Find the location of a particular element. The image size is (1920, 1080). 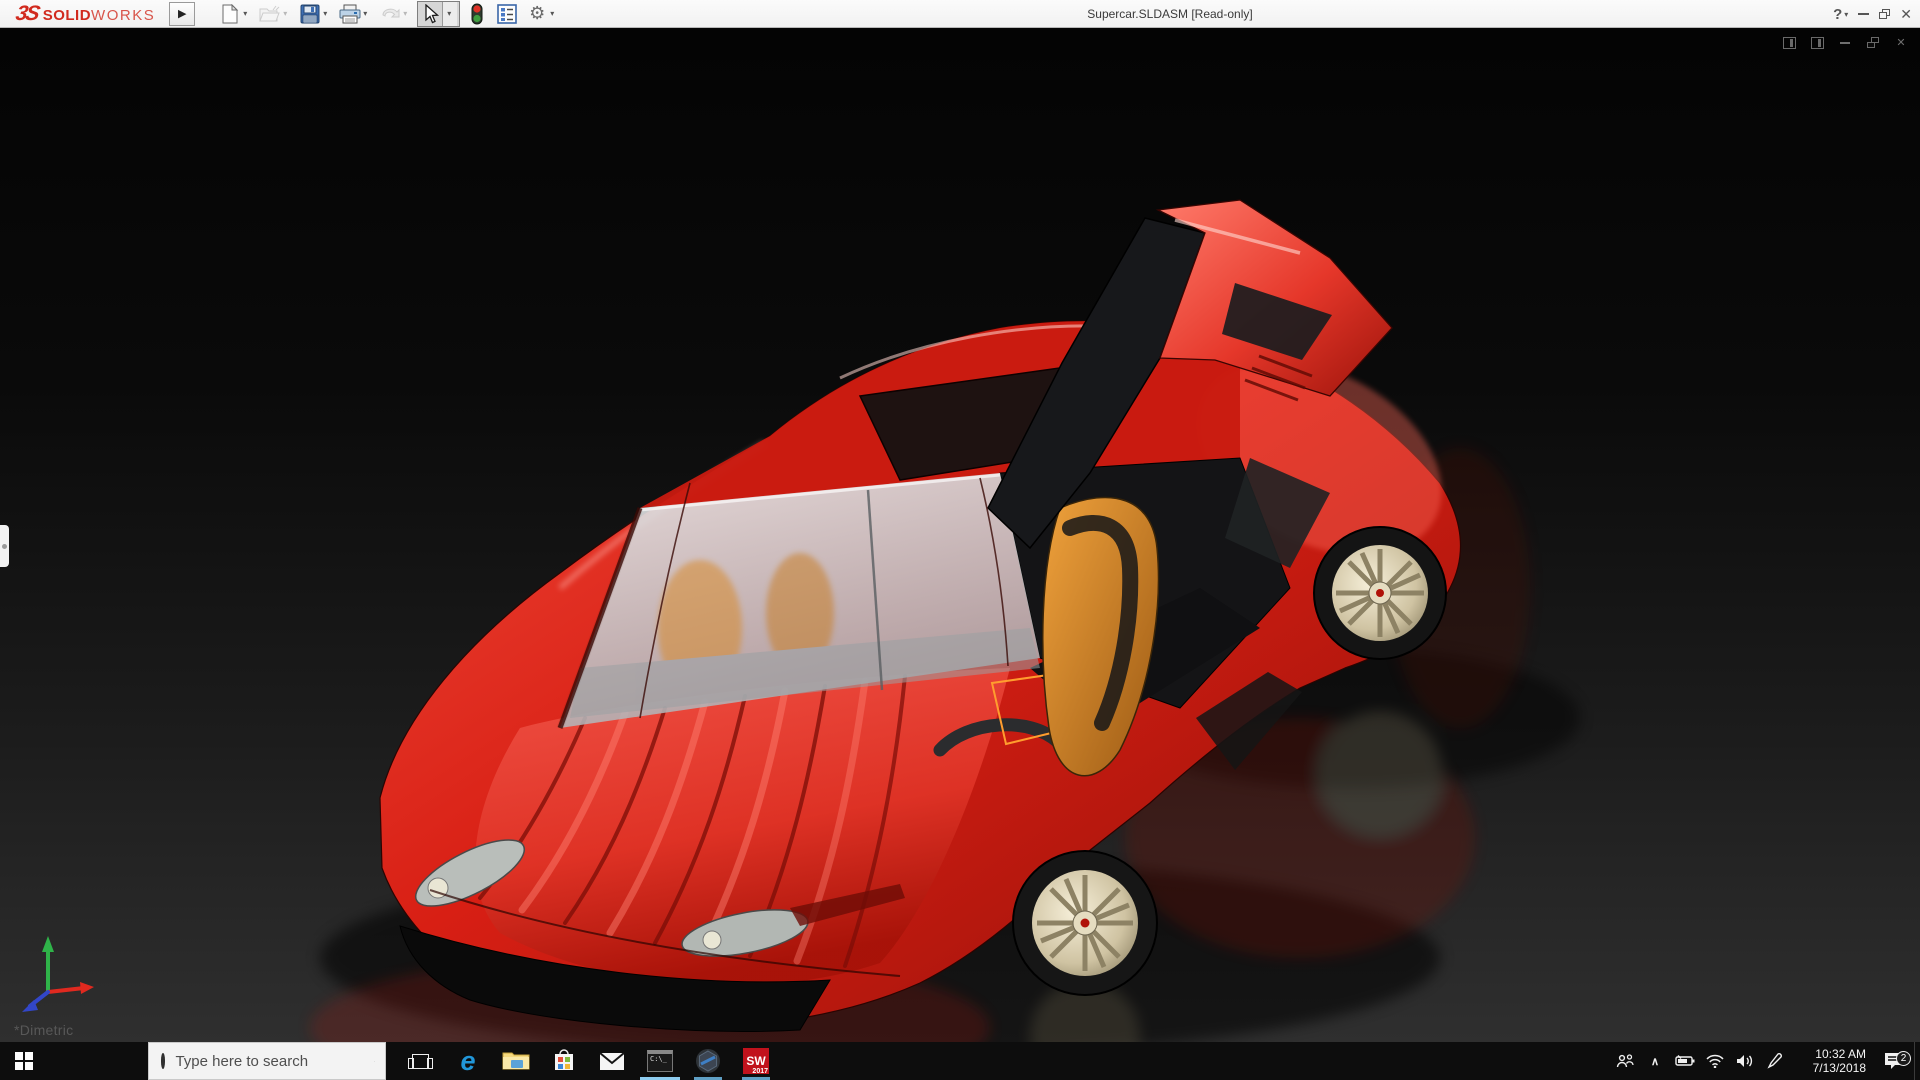

people-icon is located at coordinates (1625, 1061).